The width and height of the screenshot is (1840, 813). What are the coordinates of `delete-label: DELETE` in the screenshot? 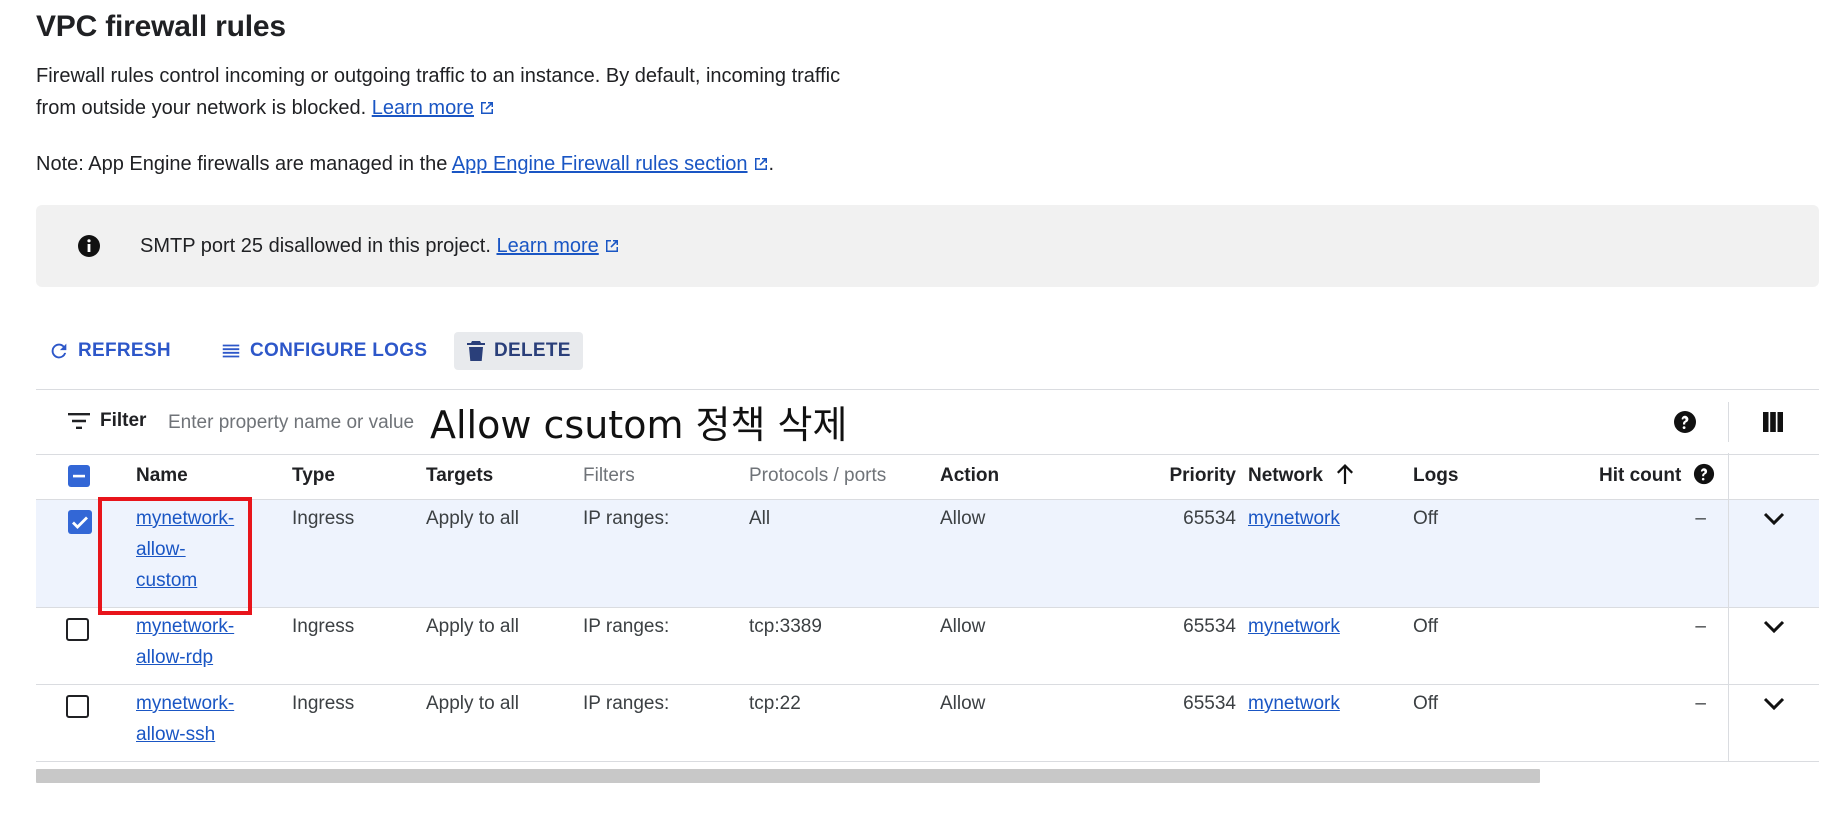 It's located at (532, 350).